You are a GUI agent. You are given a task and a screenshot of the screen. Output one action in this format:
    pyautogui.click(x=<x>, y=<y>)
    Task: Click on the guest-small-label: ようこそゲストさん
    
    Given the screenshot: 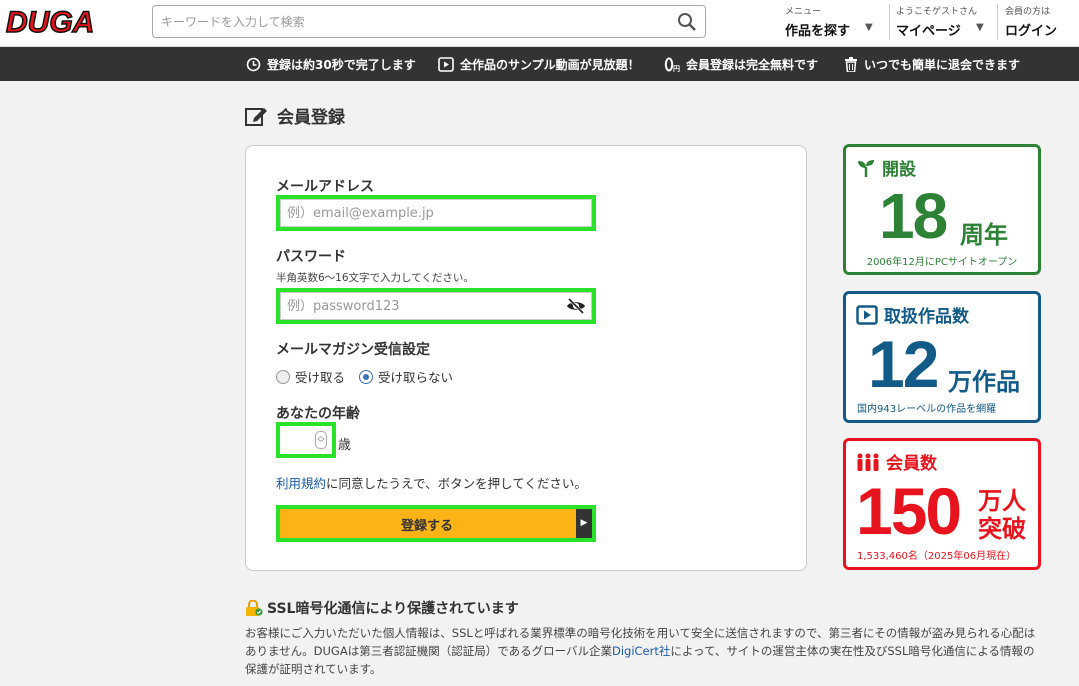 What is the action you would take?
    pyautogui.click(x=937, y=12)
    